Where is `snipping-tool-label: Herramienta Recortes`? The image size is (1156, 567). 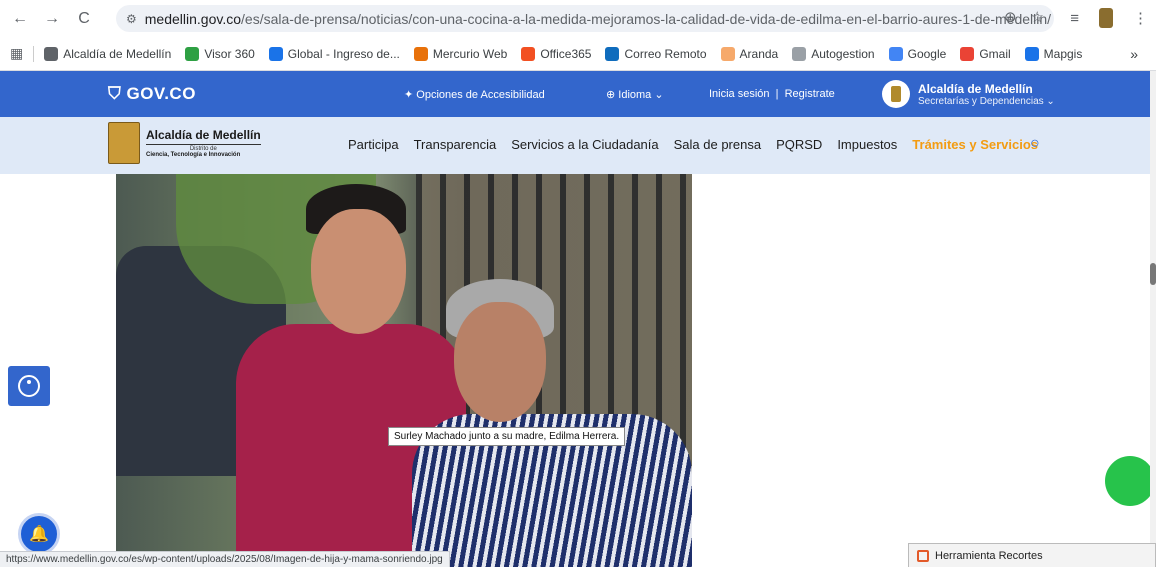
snipping-tool-label: Herramienta Recortes is located at coordinates (989, 555).